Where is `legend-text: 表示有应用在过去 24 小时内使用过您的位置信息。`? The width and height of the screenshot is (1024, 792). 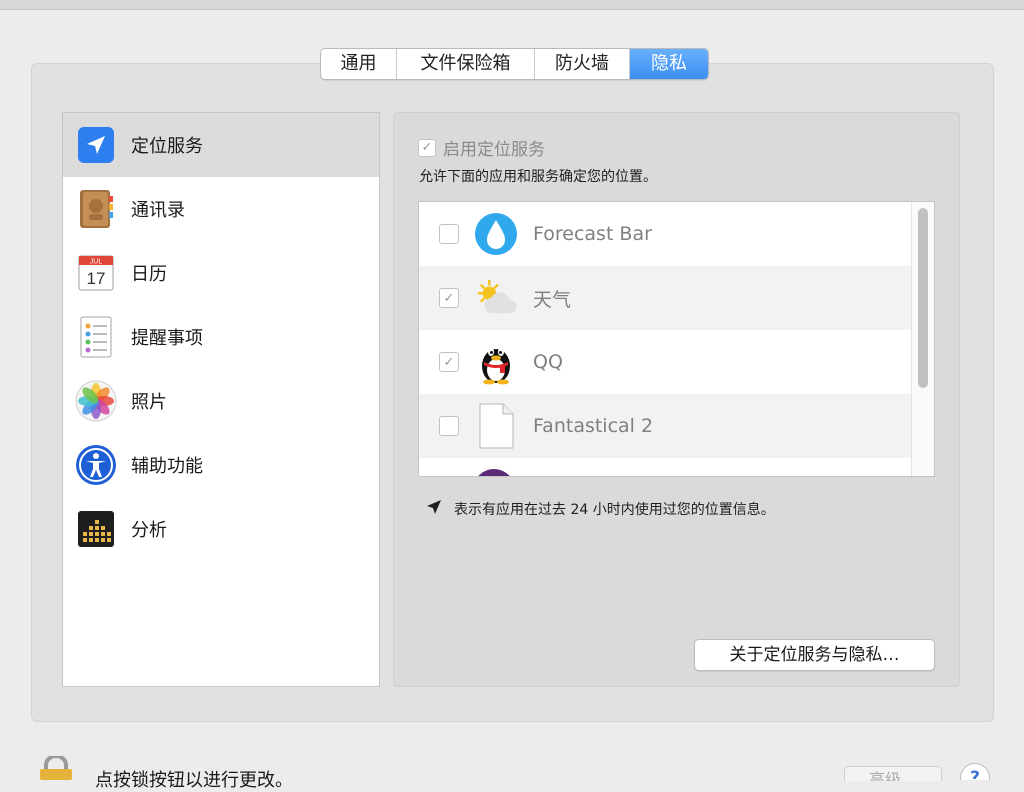 legend-text: 表示有应用在过去 24 小时内使用过您的位置信息。 is located at coordinates (614, 510).